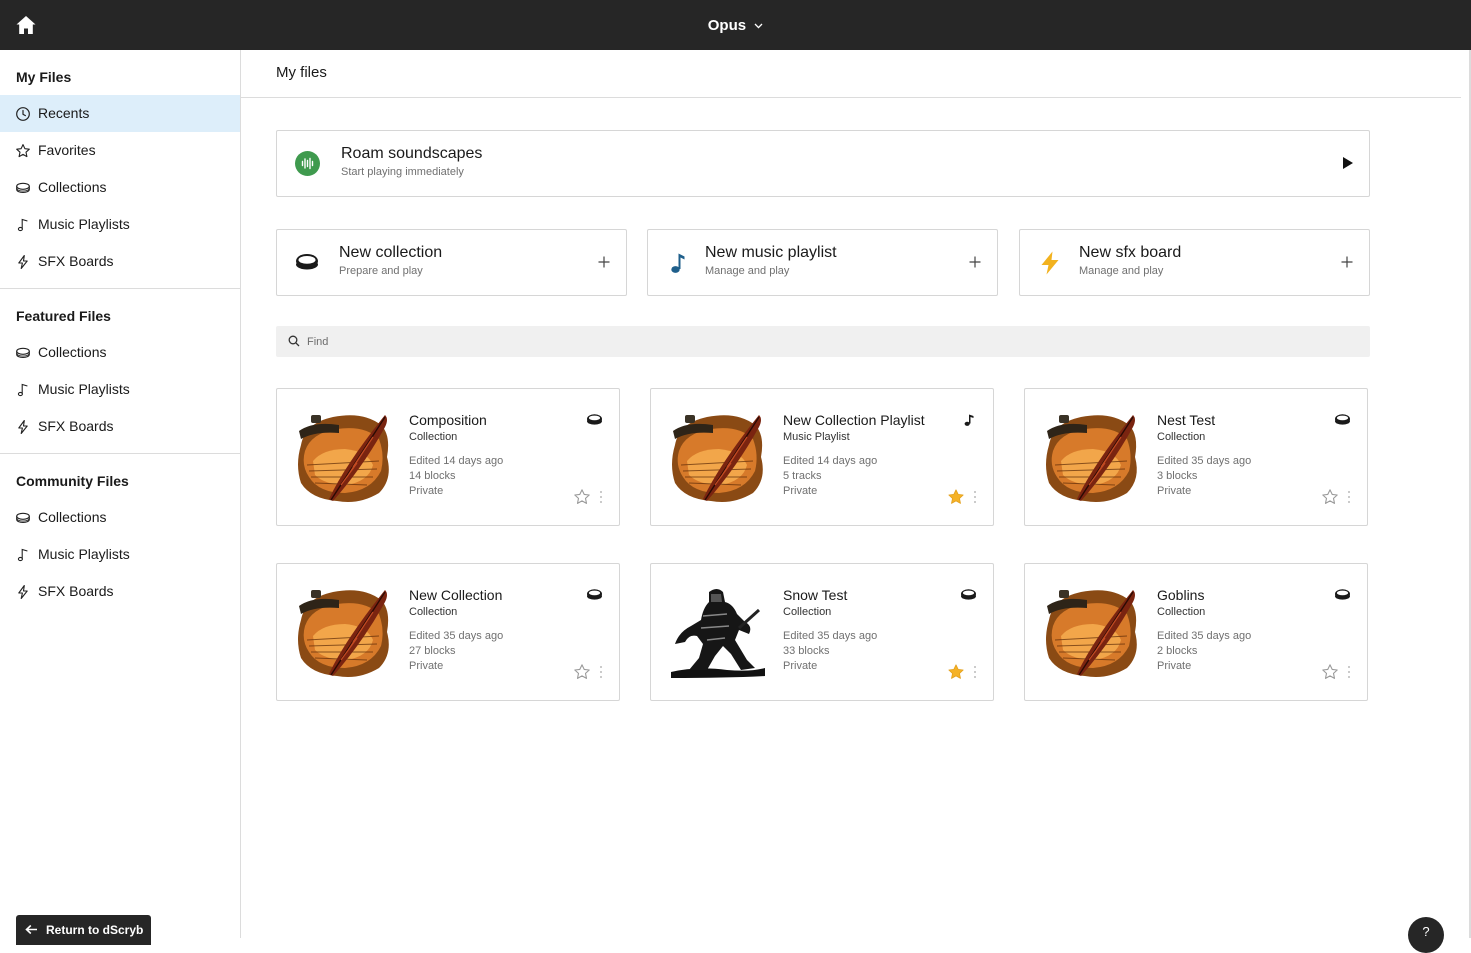 This screenshot has height=953, width=1471. I want to click on file-count: 3 blocks, so click(1177, 476).